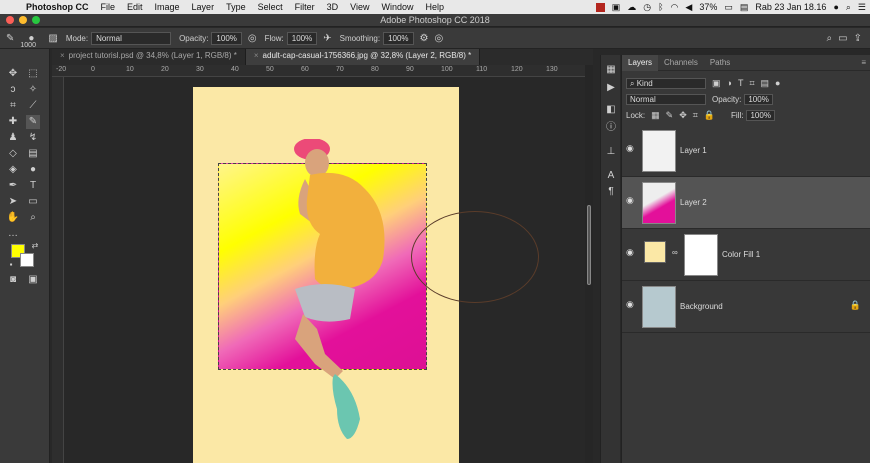 The image size is (870, 463). Describe the element at coordinates (439, 38) in the screenshot. I see `pressure-size-icon: ◎` at that location.